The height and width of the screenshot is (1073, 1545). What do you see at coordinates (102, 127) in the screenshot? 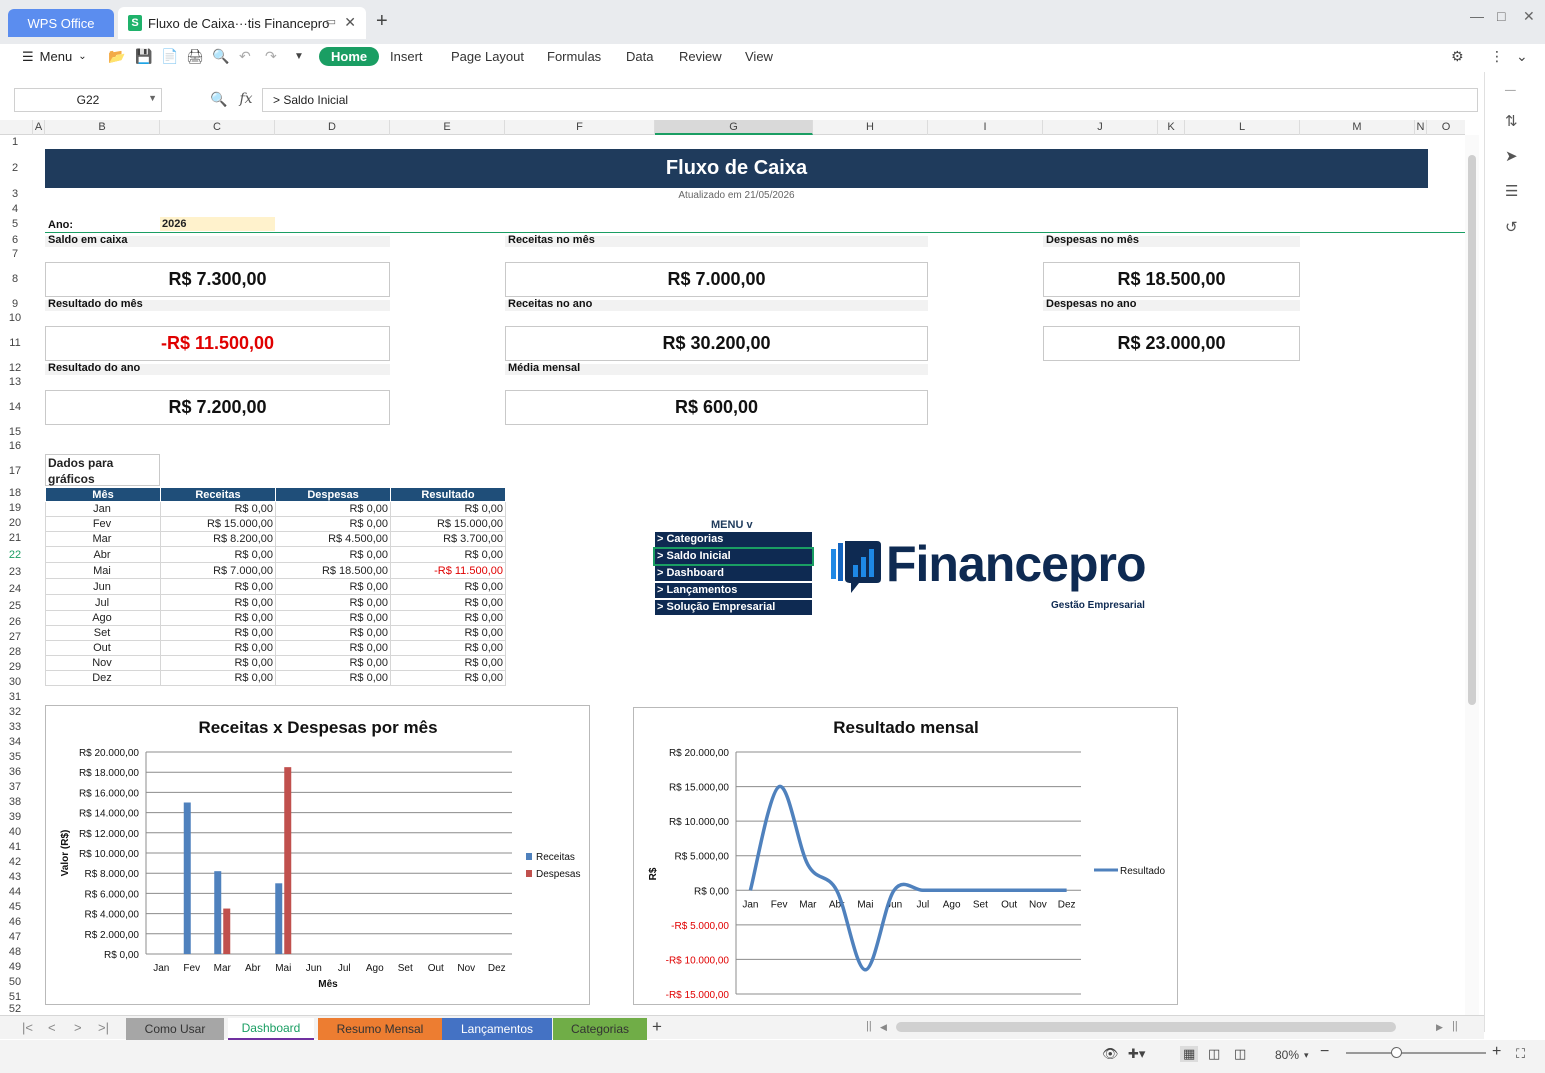
I see `col-header-b: B` at bounding box center [102, 127].